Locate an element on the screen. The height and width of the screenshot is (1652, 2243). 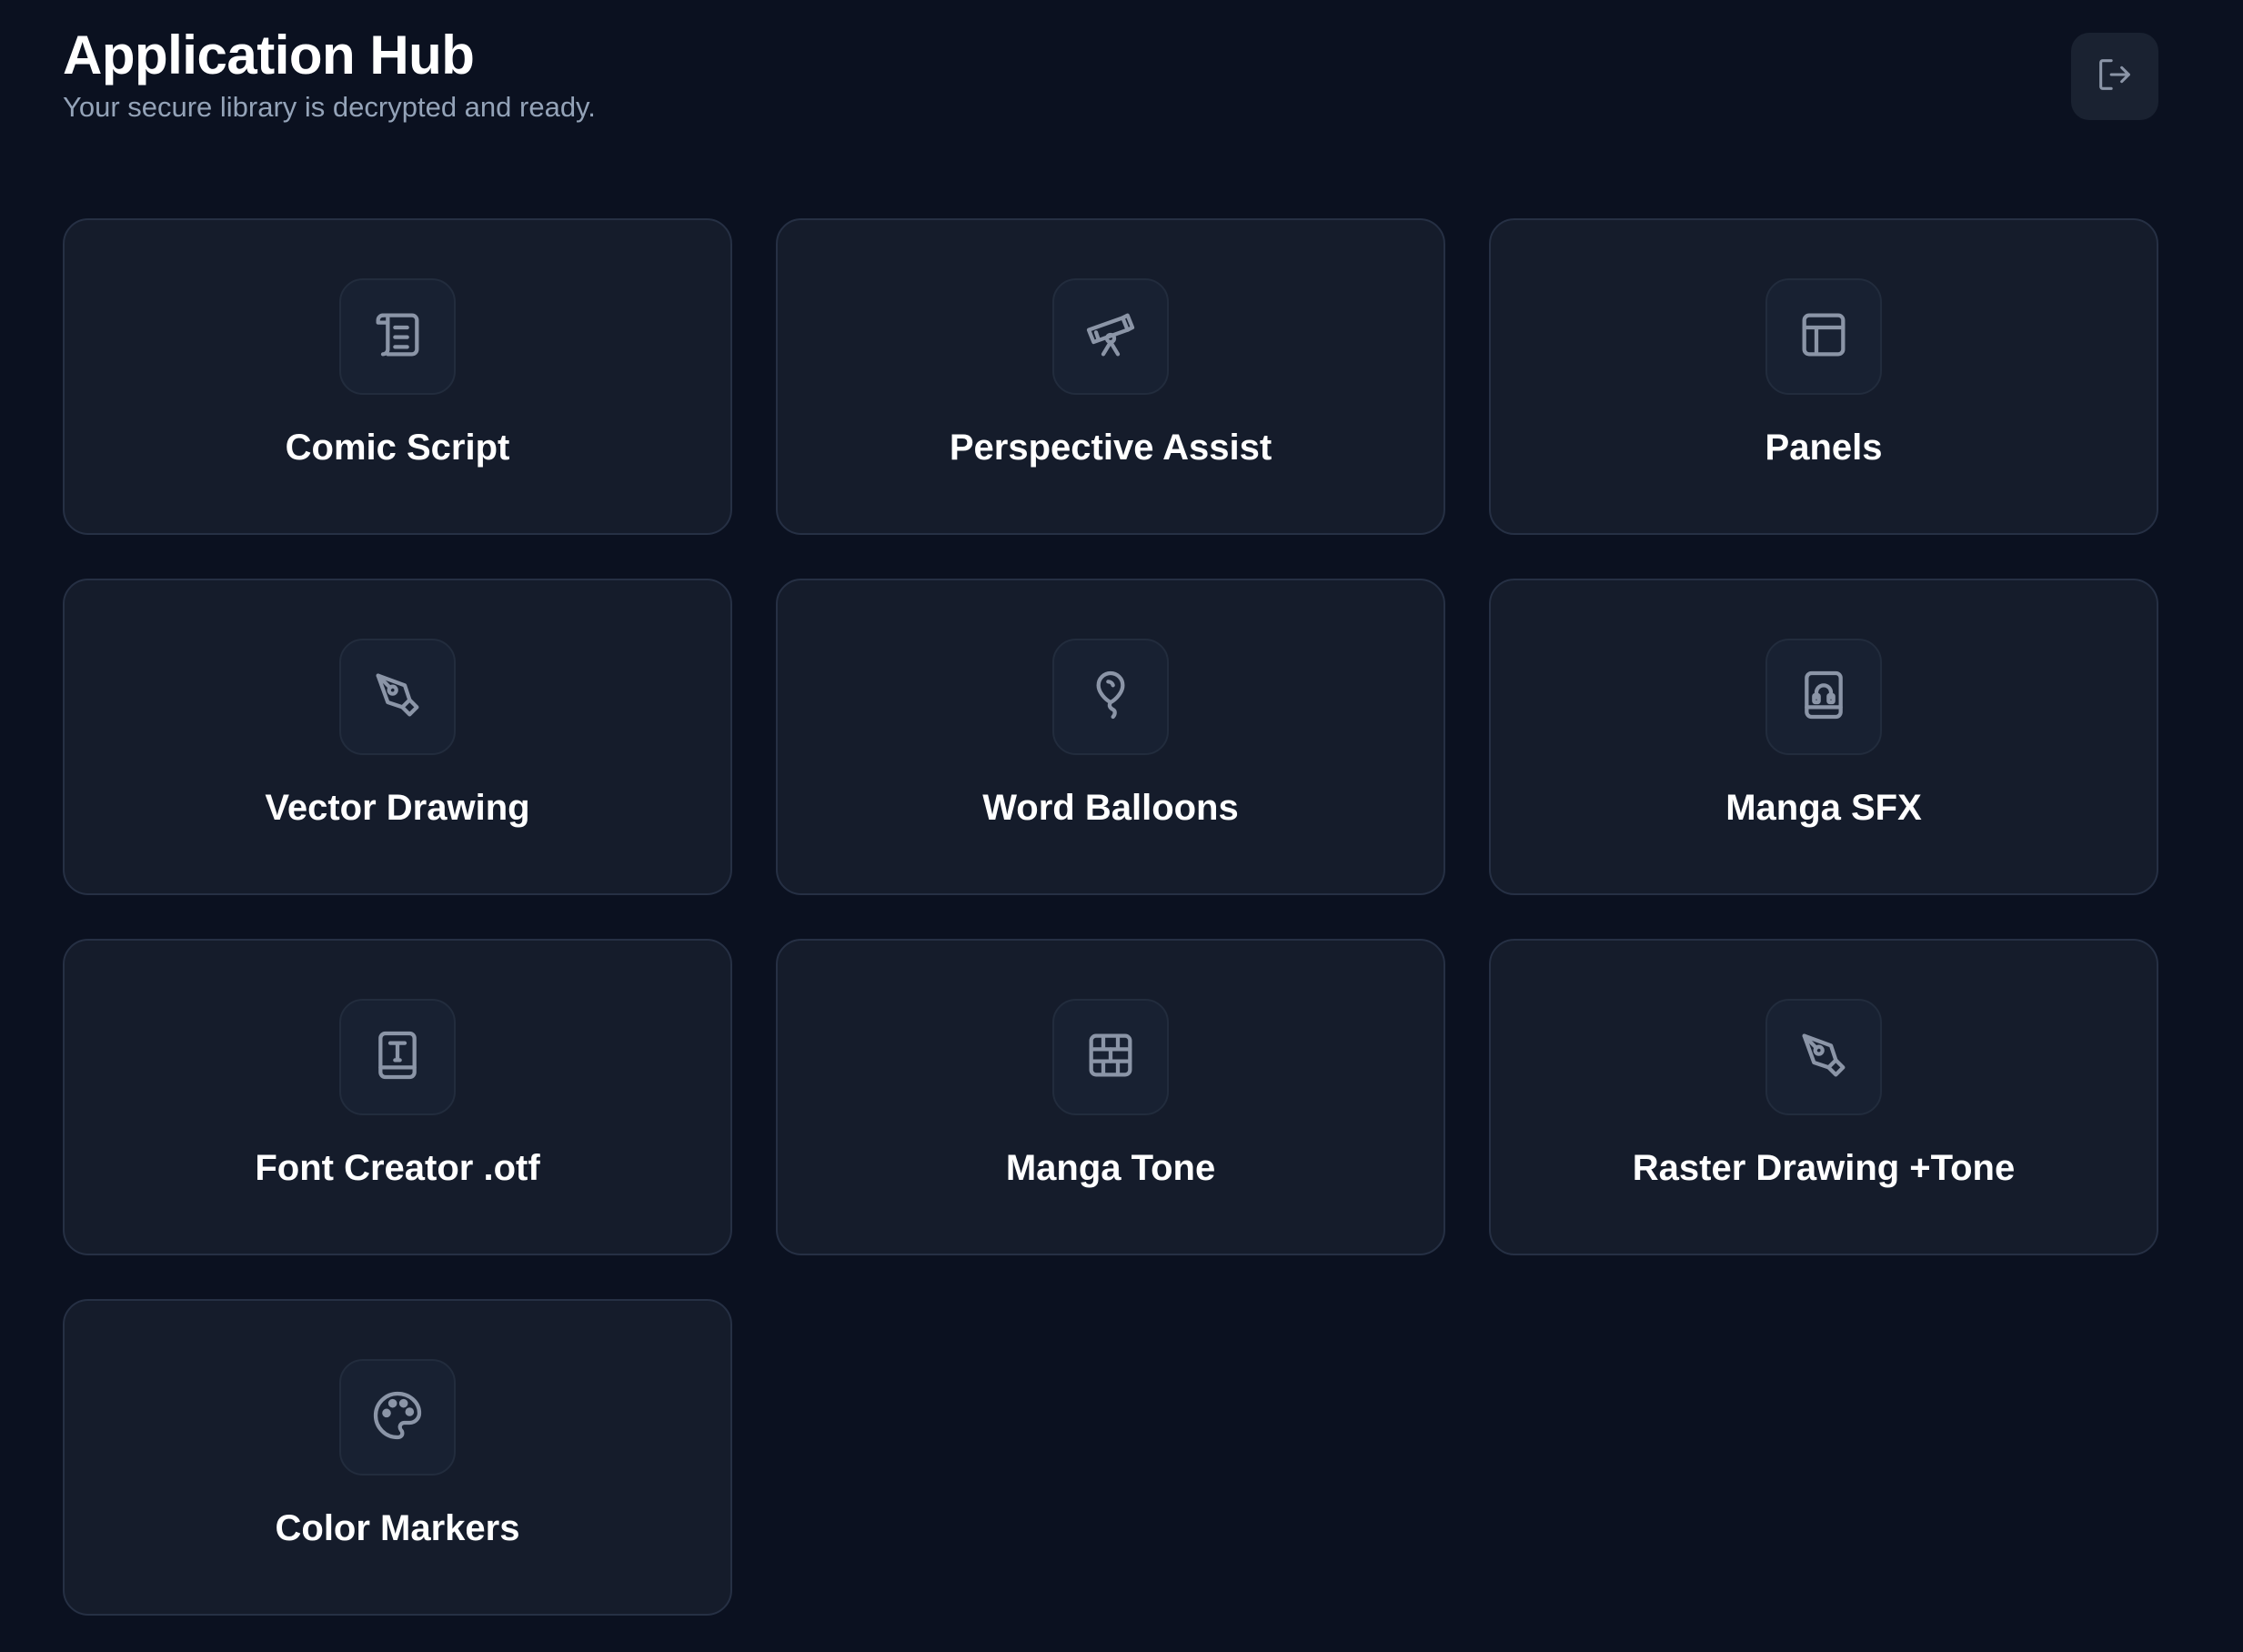
balloon-icon is located at coordinates (1110, 697).